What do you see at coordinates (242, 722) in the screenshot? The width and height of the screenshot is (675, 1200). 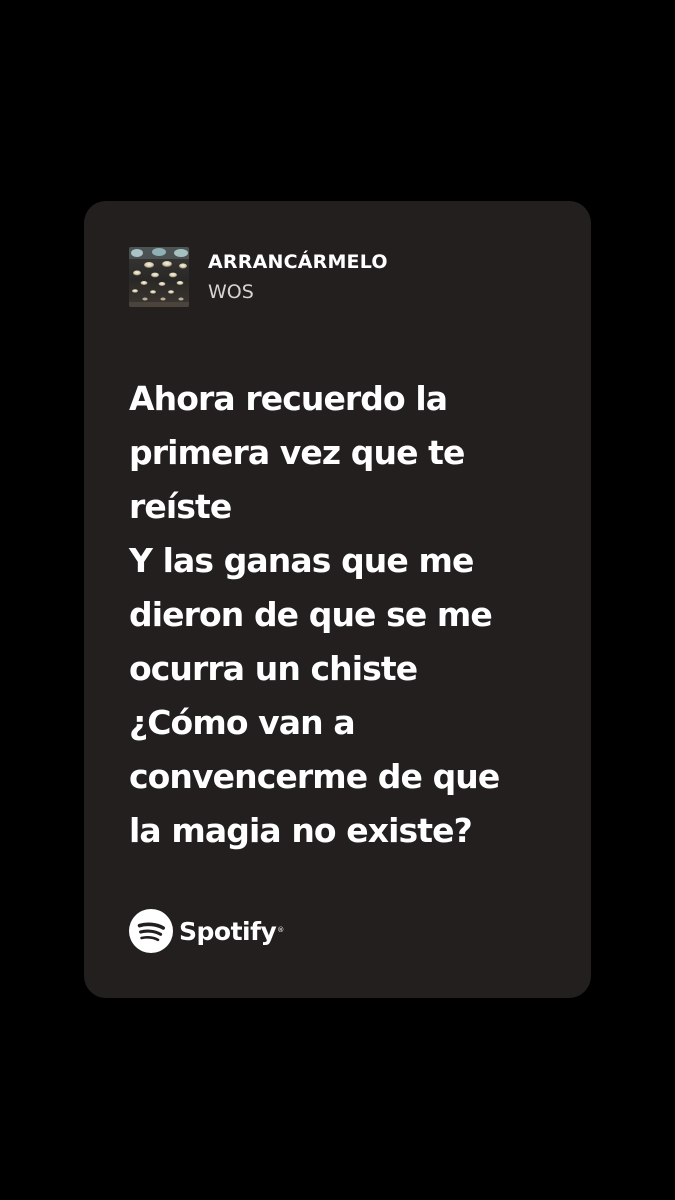 I see `lyric-line: ¿Cómo van a` at bounding box center [242, 722].